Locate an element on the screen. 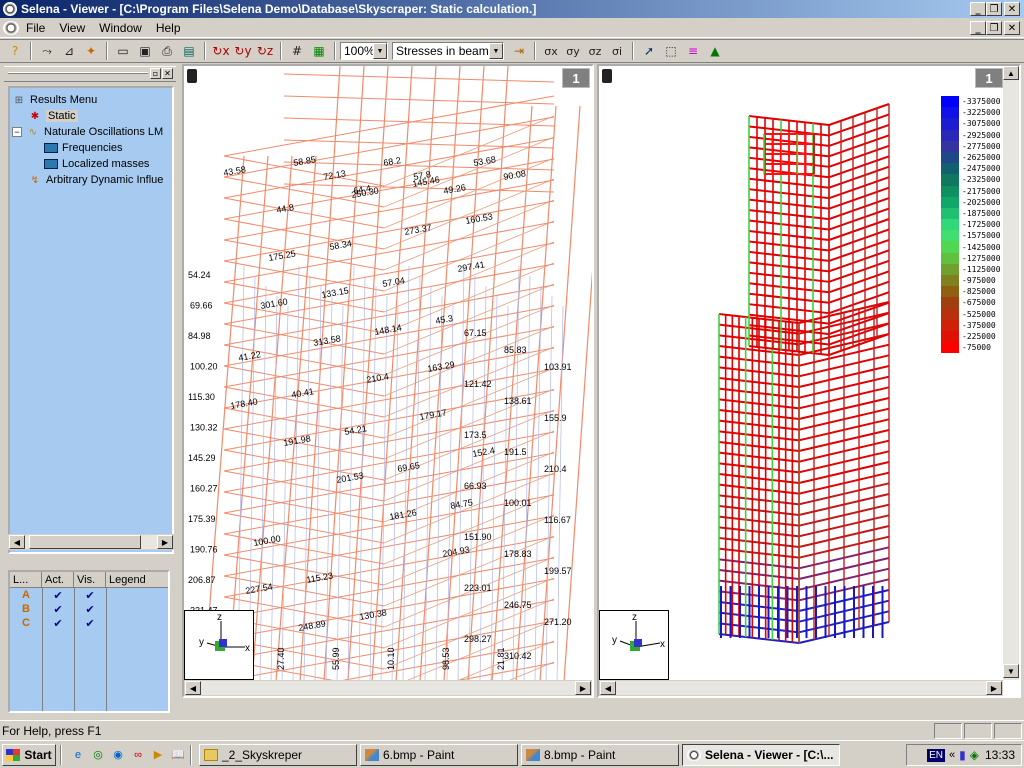  close-button: ✕ is located at coordinates (1012, 9).